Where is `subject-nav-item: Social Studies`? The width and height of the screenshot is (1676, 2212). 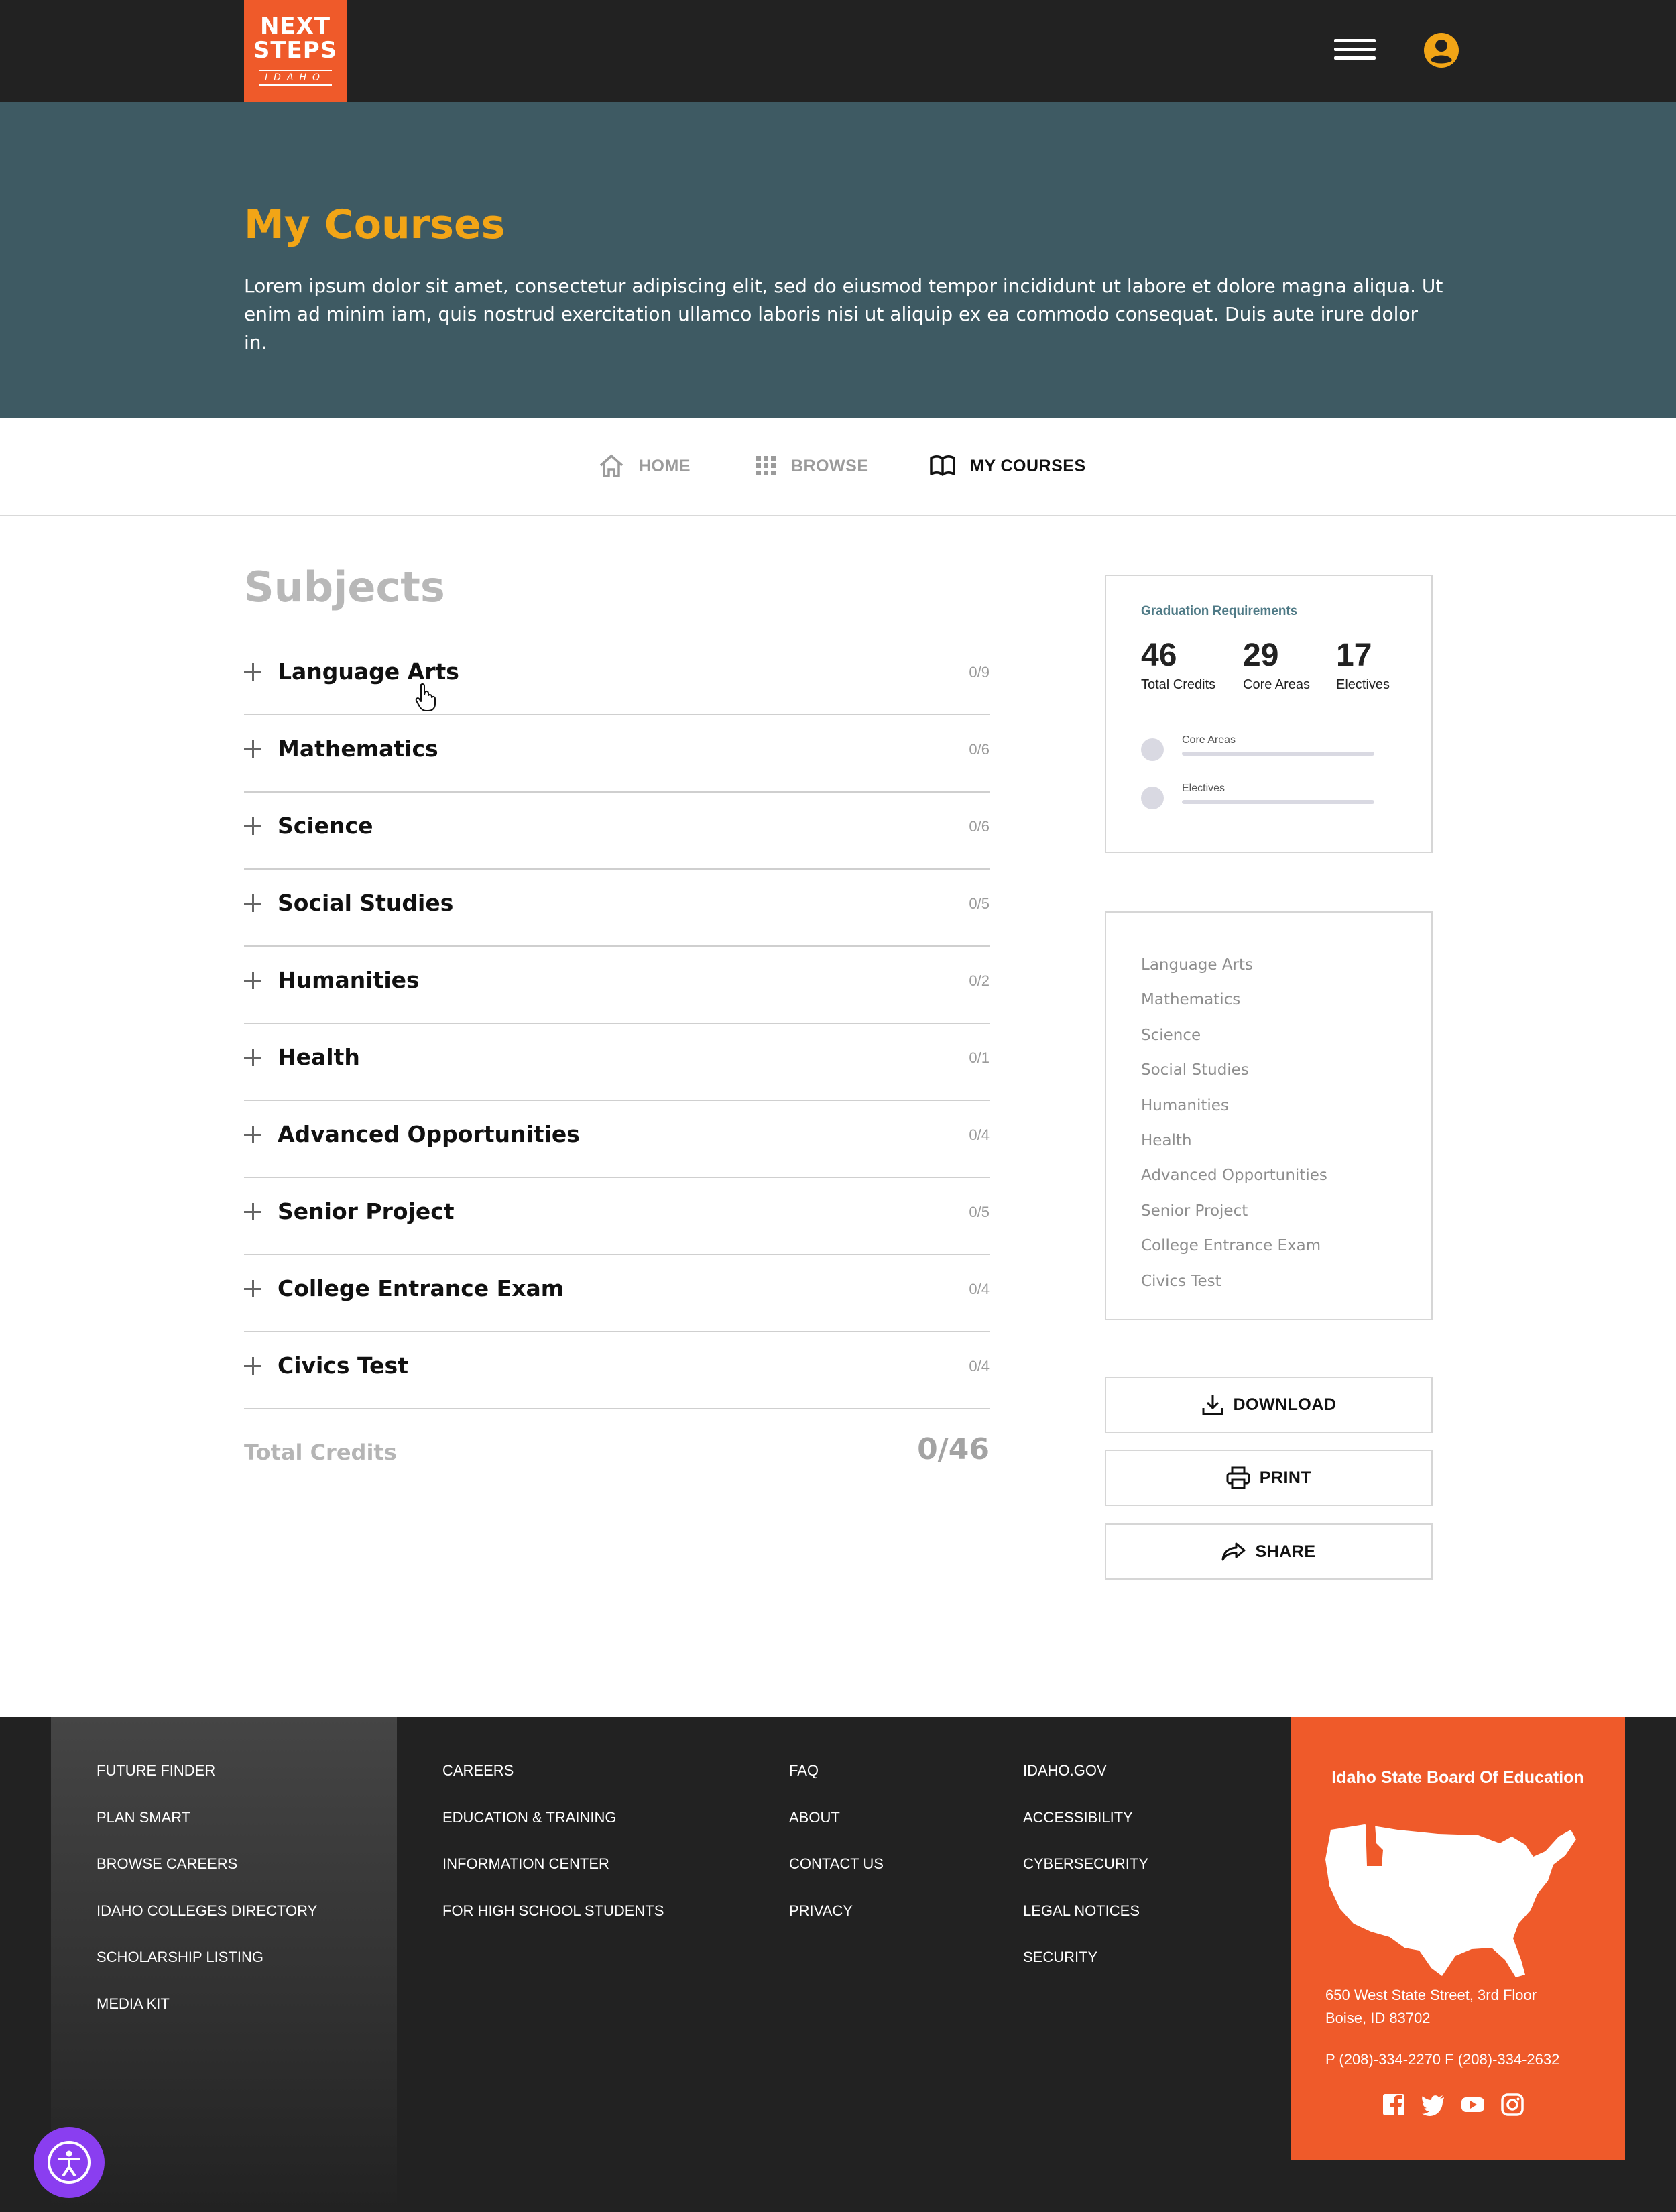 subject-nav-item: Social Studies is located at coordinates (1234, 1070).